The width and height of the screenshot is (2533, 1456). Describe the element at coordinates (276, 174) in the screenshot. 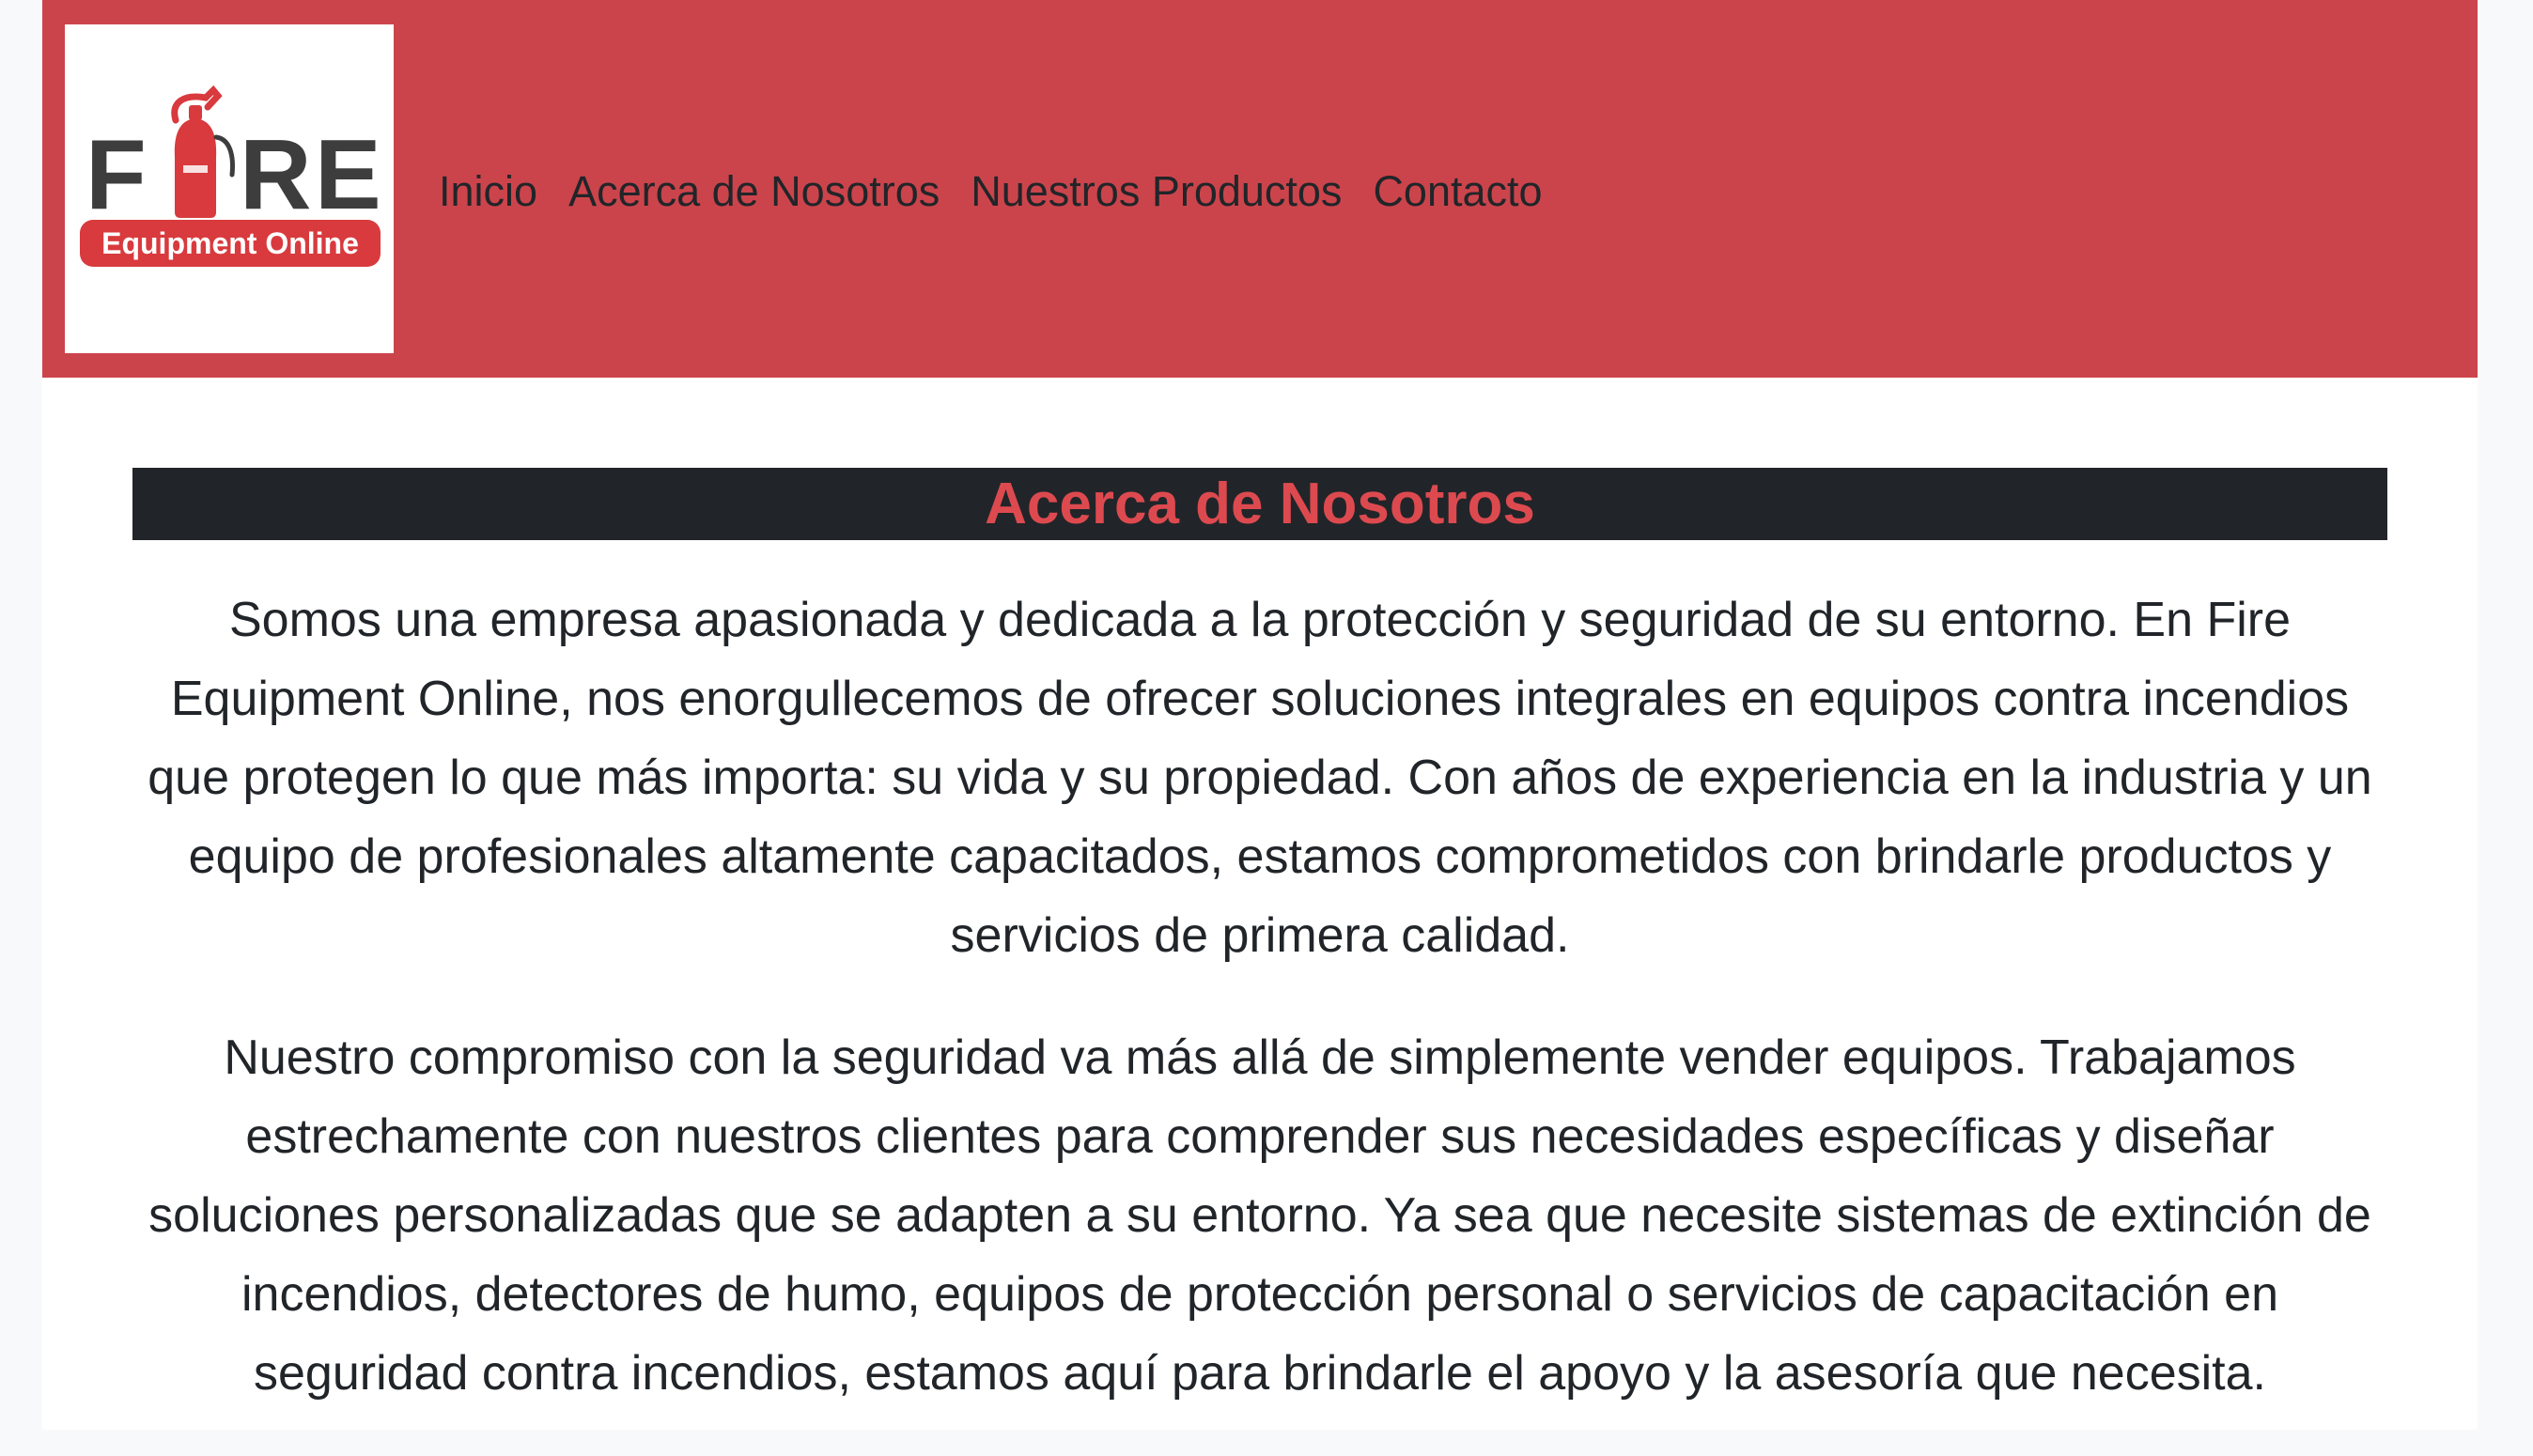

I see `svg-text: R` at that location.